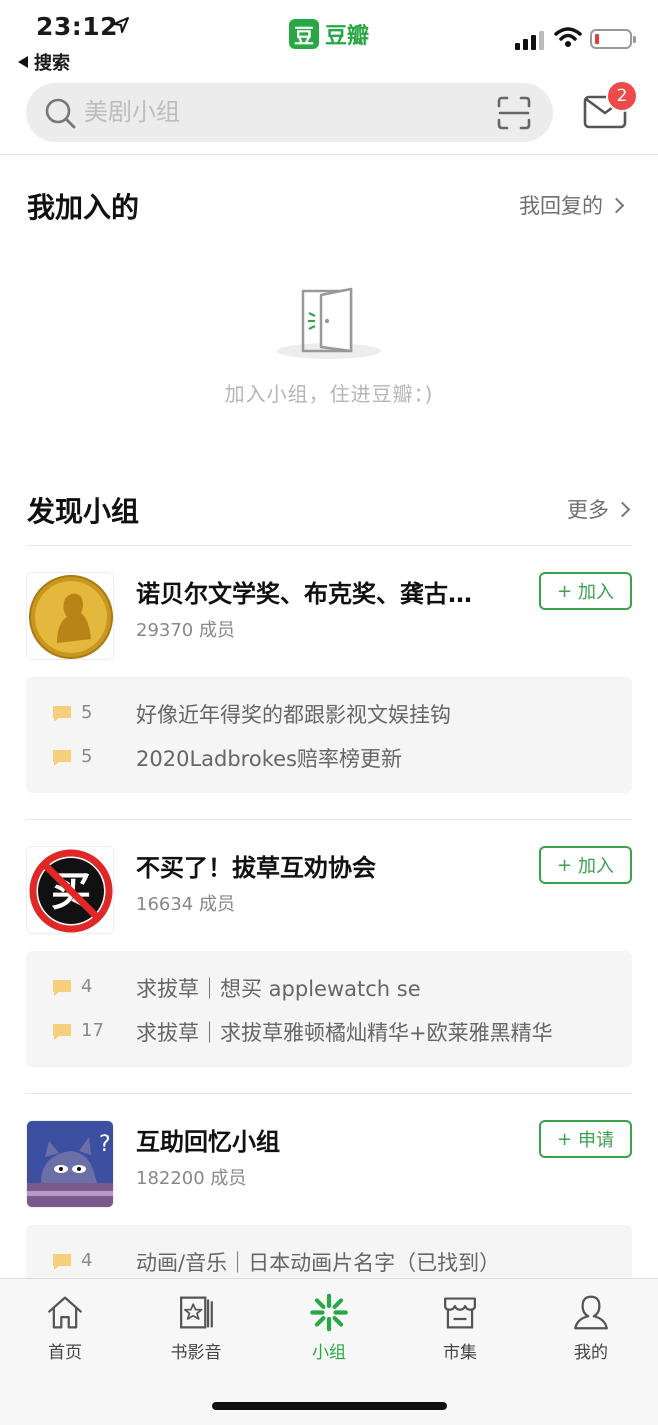  Describe the element at coordinates (92, 1030) in the screenshot. I see `comment-count: 17` at that location.